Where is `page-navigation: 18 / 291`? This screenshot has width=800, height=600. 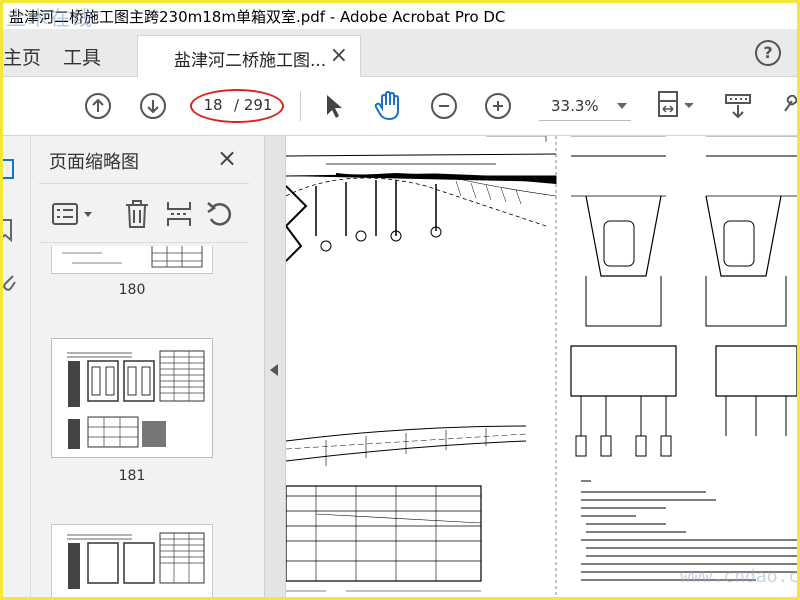
page-navigation: 18 / 291 is located at coordinates (237, 106).